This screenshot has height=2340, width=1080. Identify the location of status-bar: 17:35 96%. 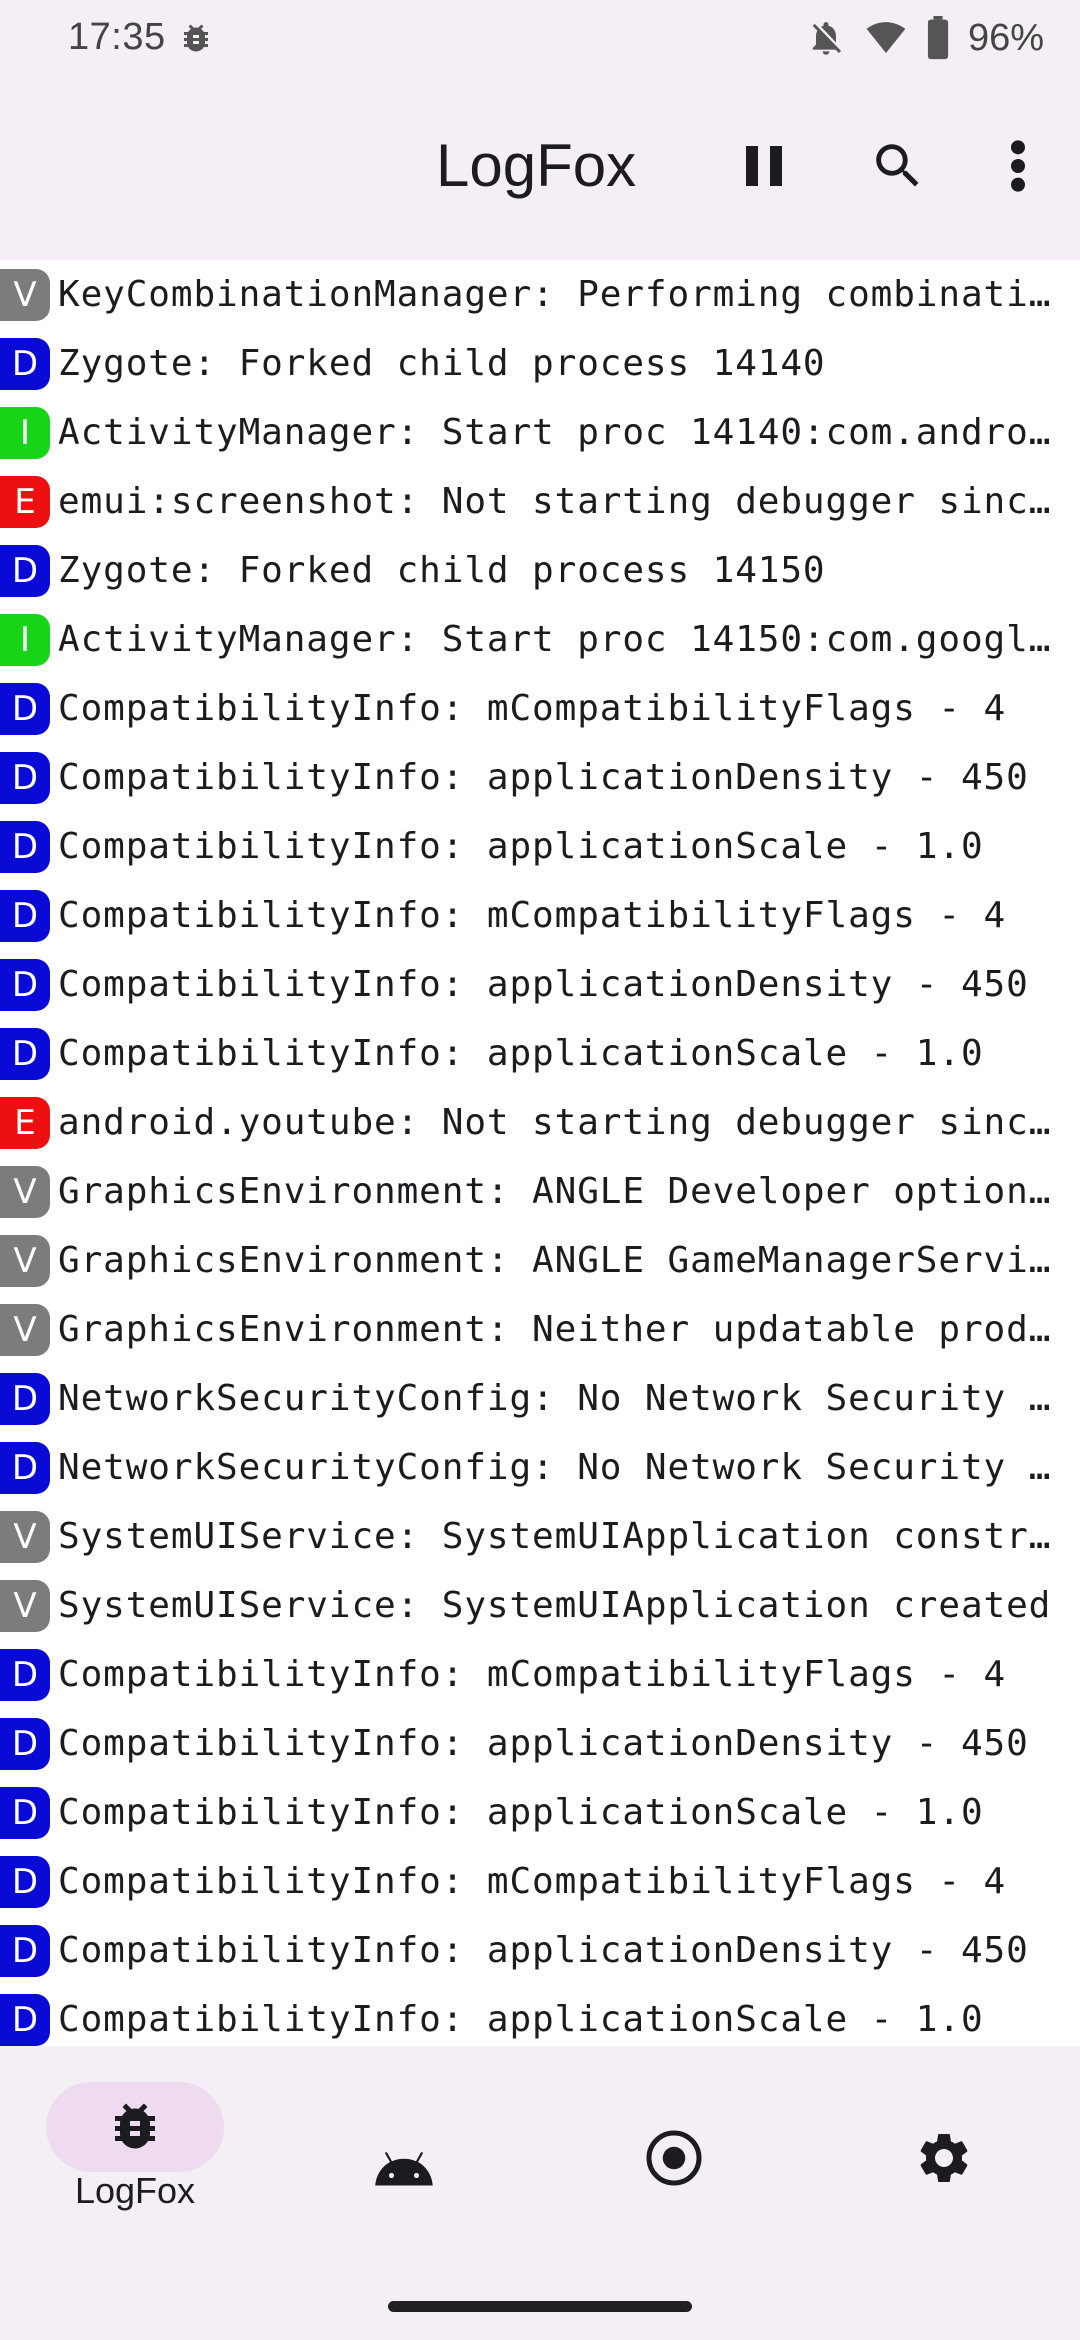
(540, 39).